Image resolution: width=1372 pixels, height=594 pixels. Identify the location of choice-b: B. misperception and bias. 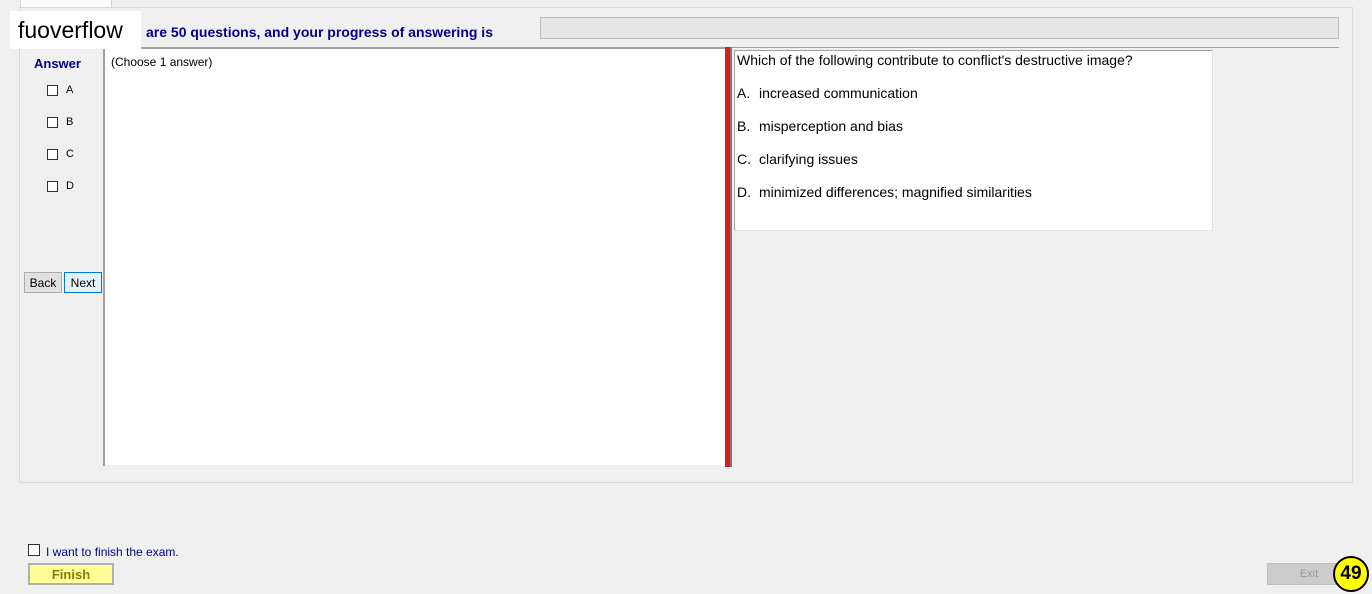
(820, 126).